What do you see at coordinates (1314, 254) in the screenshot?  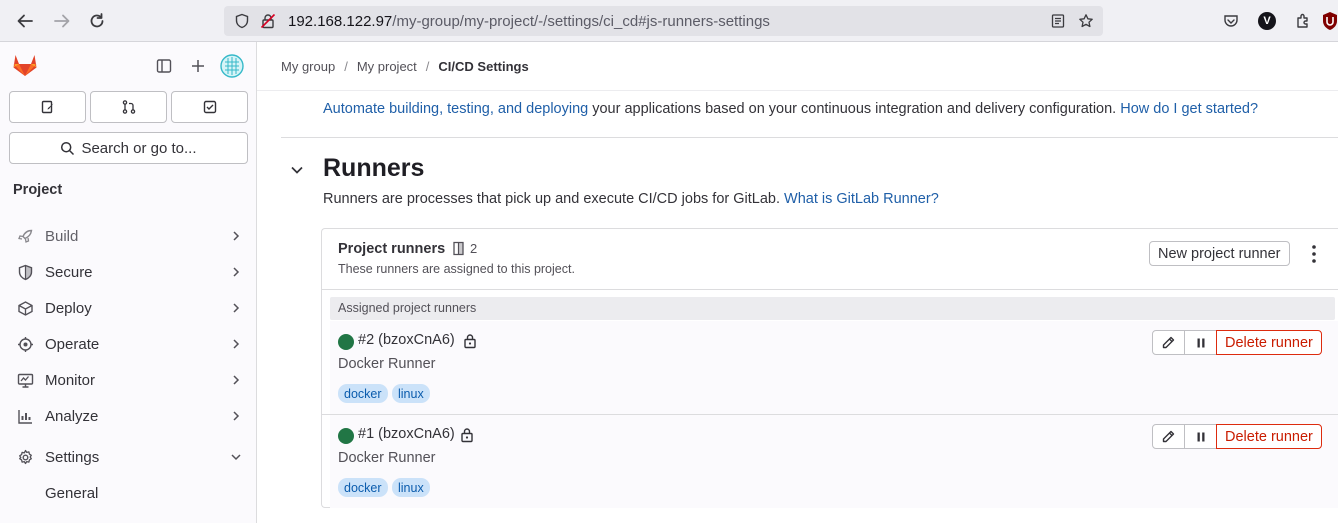 I see `more-actions-icon` at bounding box center [1314, 254].